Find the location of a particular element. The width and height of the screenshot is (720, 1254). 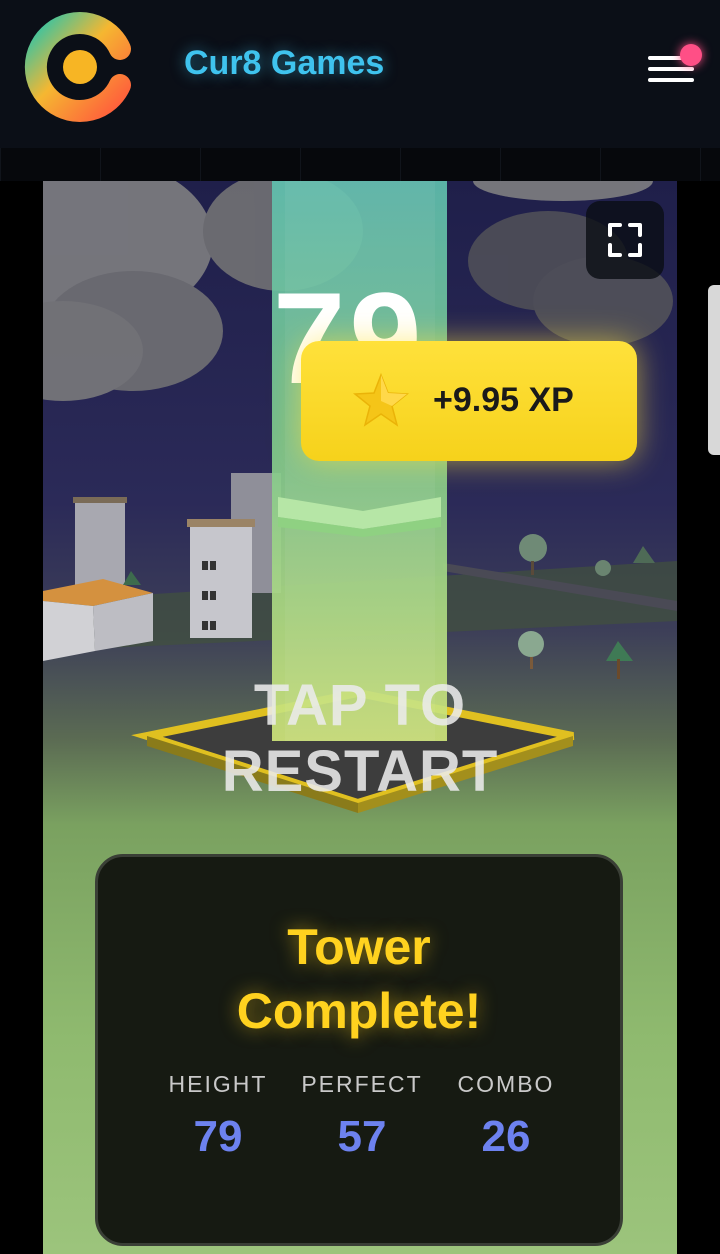

cur8-logo-icon is located at coordinates (80, 67).